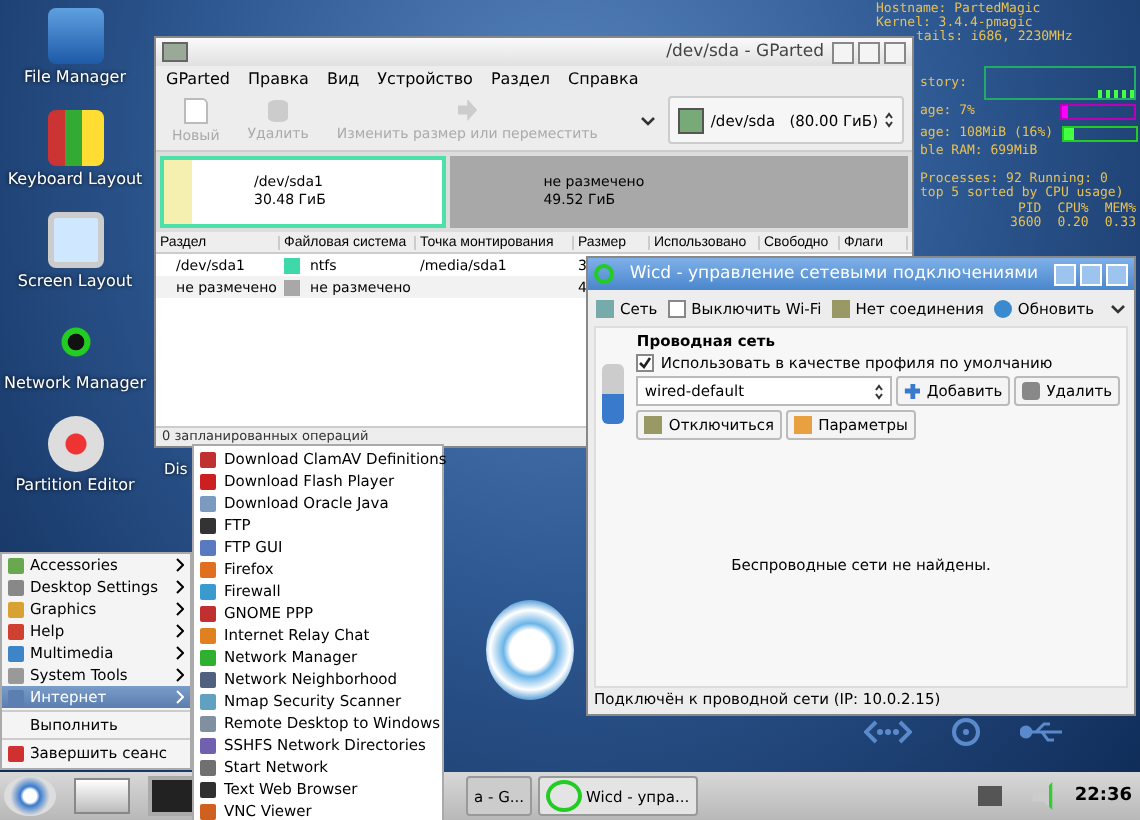  I want to click on network-share-icon, so click(888, 732).